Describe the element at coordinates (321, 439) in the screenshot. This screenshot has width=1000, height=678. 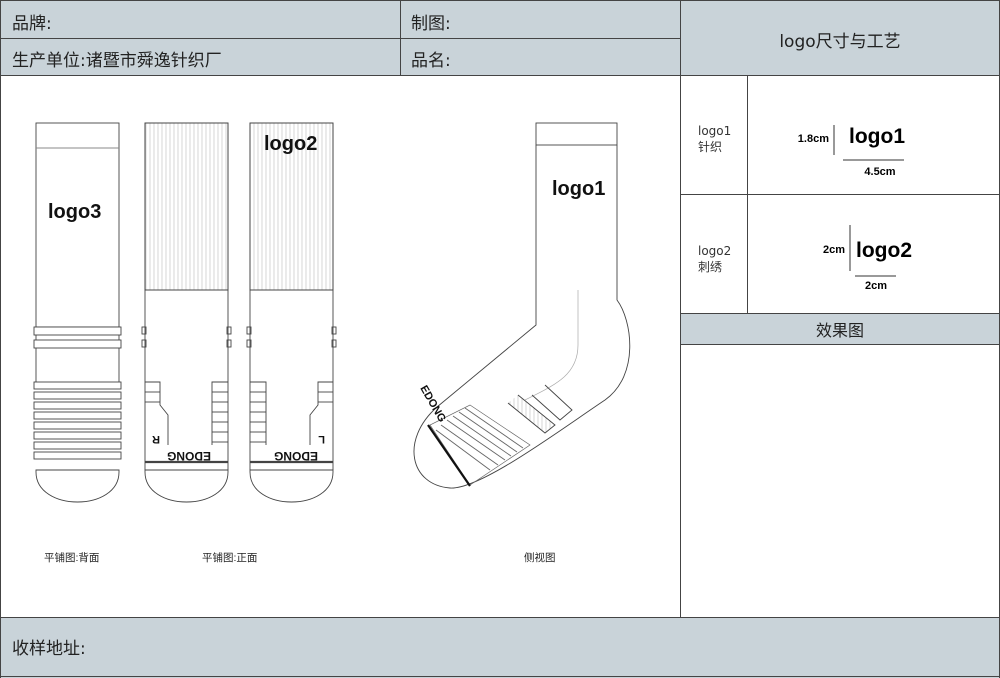
I see `left-mark: L` at that location.